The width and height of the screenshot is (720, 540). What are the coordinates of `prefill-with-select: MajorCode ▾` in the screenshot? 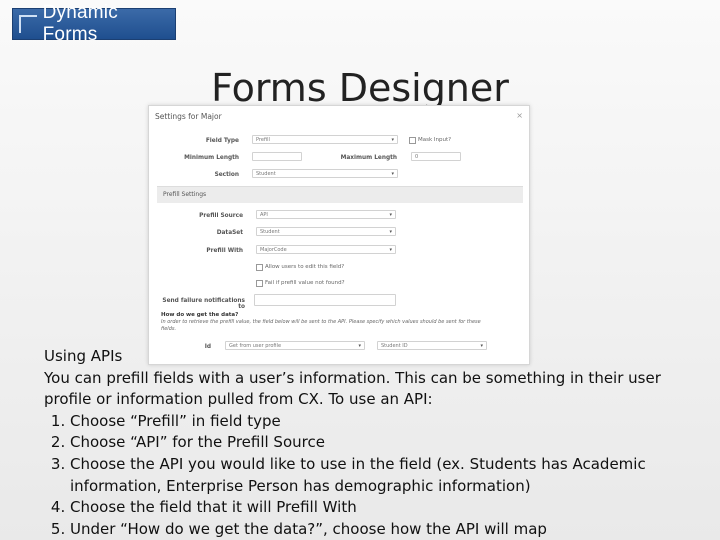 It's located at (326, 249).